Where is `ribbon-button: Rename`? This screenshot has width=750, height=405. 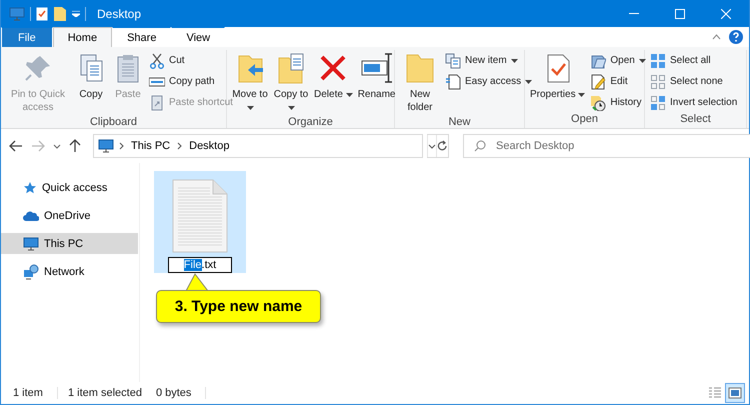
ribbon-button: Rename is located at coordinates (377, 83).